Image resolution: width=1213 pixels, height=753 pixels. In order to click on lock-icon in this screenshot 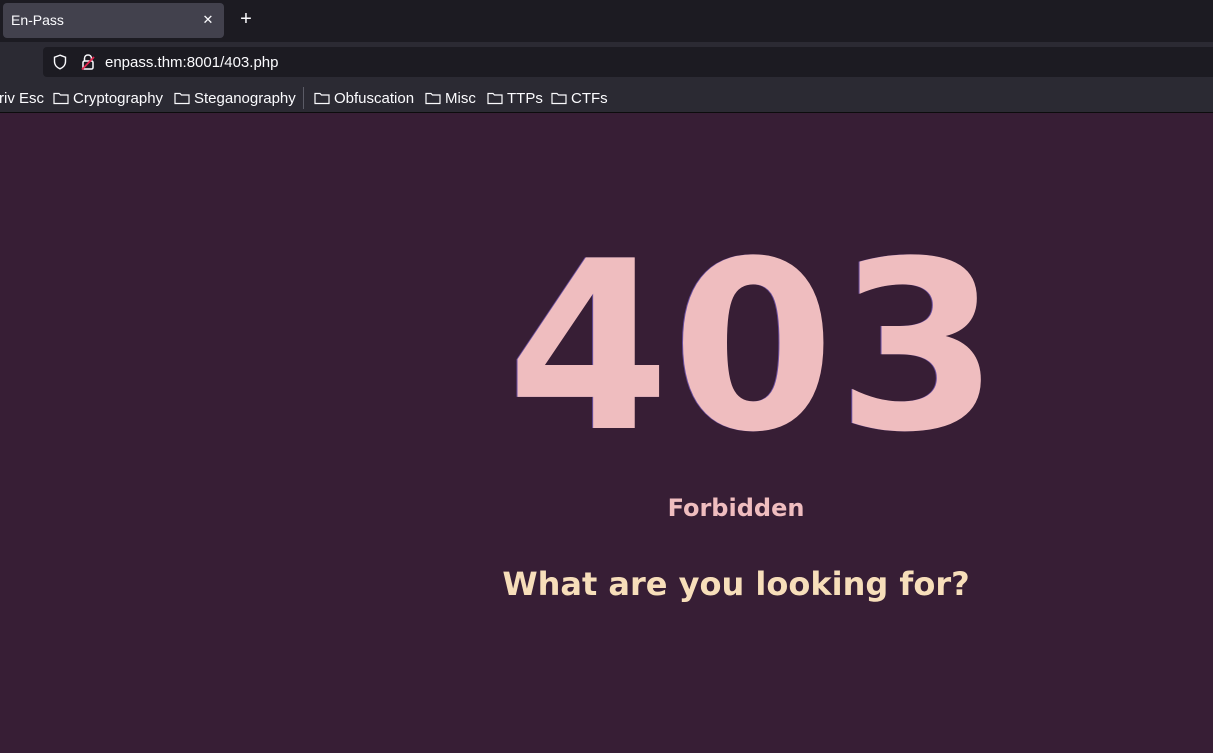, I will do `click(88, 62)`.